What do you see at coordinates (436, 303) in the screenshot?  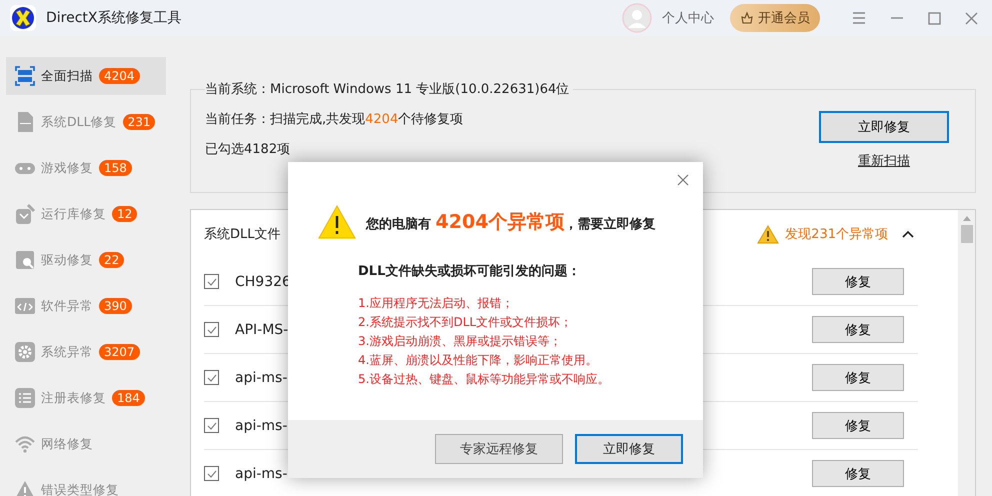 I see `problem-text: 1.应用程序无法启动、报错；` at bounding box center [436, 303].